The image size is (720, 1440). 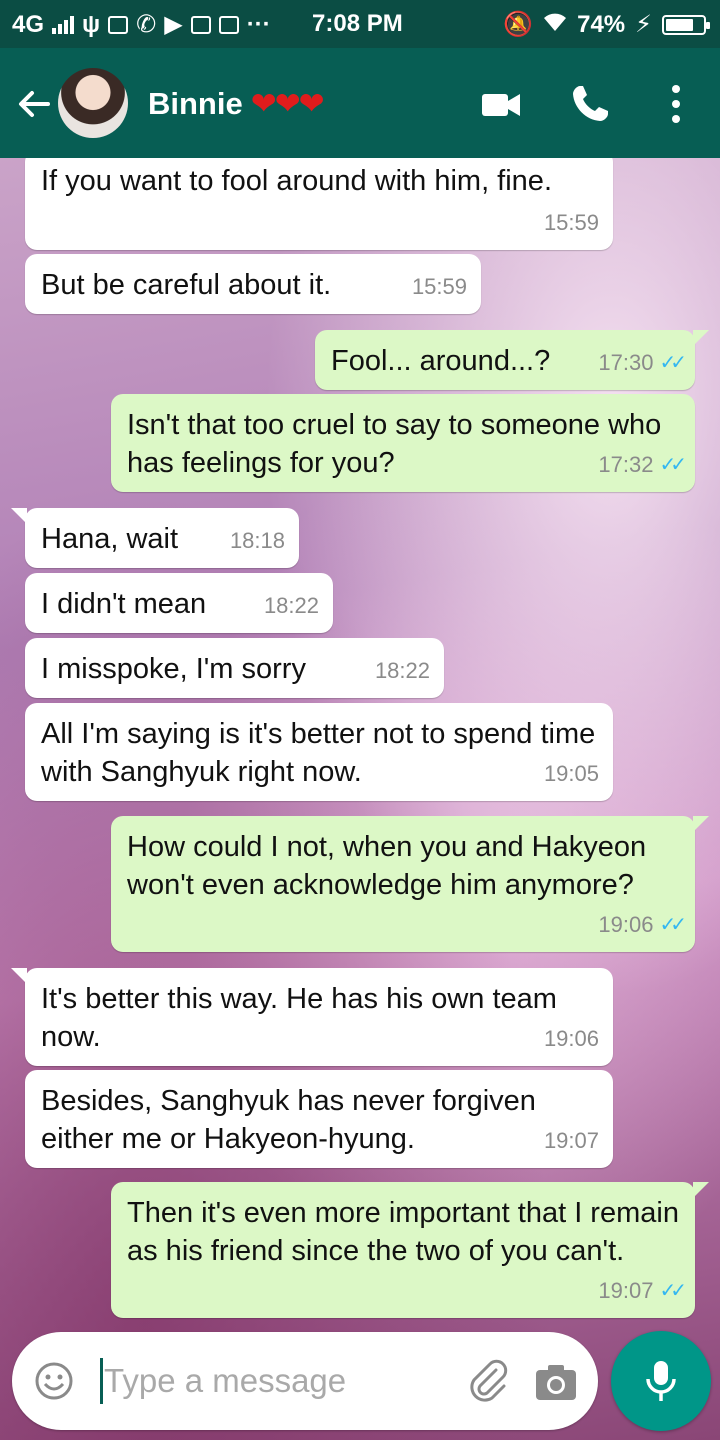 I want to click on message-incoming: But be careful about it. 15:59, so click(x=253, y=284).